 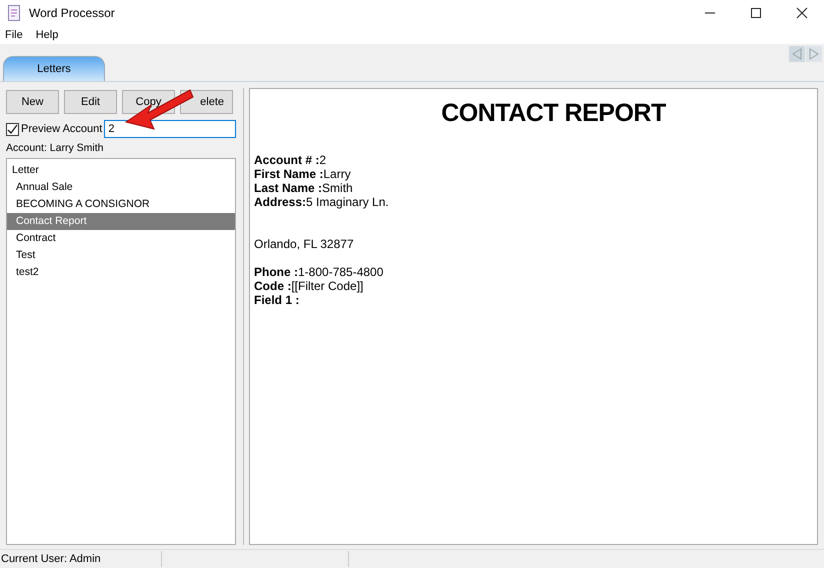 I want to click on tab: Letters, so click(x=54, y=68).